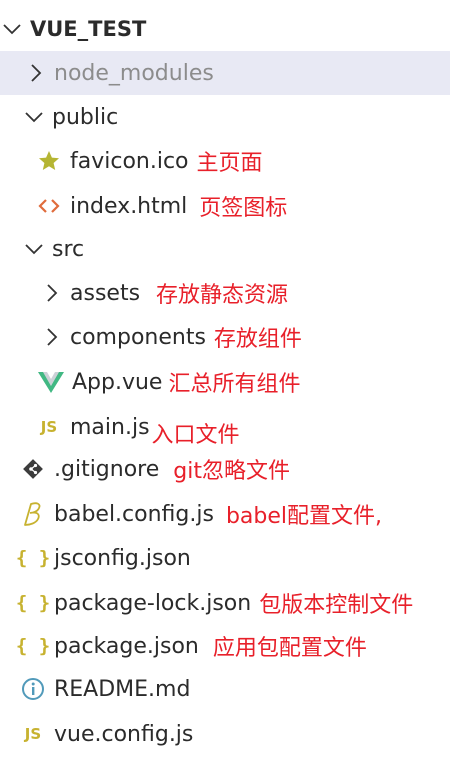 This screenshot has width=450, height=768. I want to click on file-gitignore: .gitignore git忽略文件, so click(225, 469).